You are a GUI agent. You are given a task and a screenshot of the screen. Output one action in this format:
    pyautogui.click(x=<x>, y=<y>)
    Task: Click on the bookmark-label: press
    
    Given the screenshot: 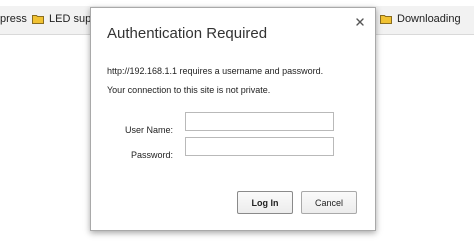 What is the action you would take?
    pyautogui.click(x=13, y=19)
    